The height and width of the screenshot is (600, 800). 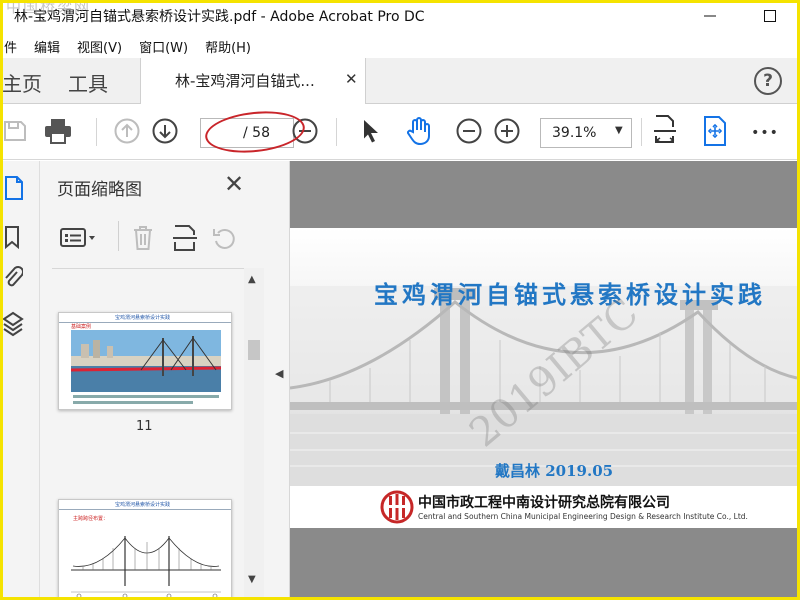 I want to click on select-tool-button, so click(x=371, y=131).